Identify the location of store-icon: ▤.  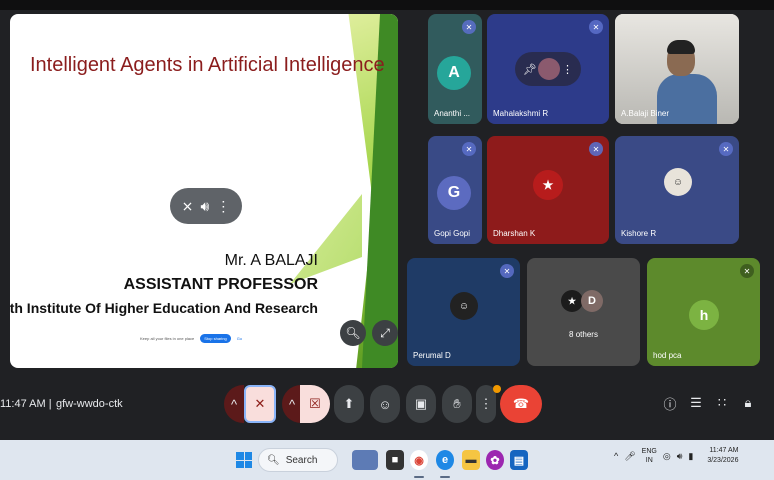
(519, 460).